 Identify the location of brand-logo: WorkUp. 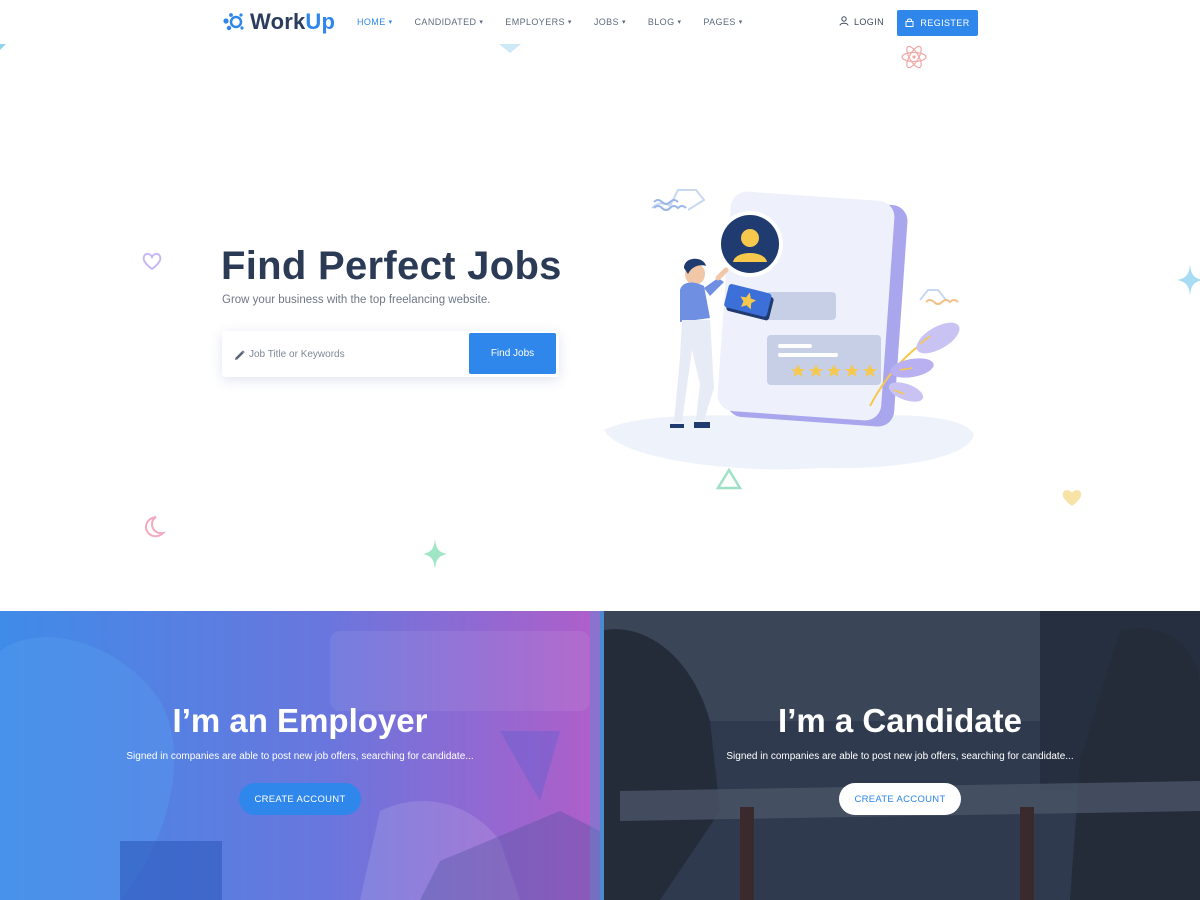
(278, 22).